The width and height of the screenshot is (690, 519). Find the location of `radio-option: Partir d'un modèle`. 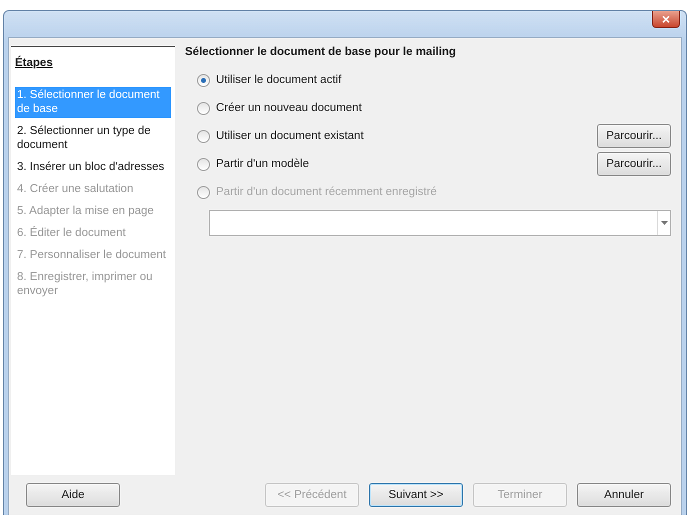

radio-option: Partir d'un modèle is located at coordinates (253, 164).